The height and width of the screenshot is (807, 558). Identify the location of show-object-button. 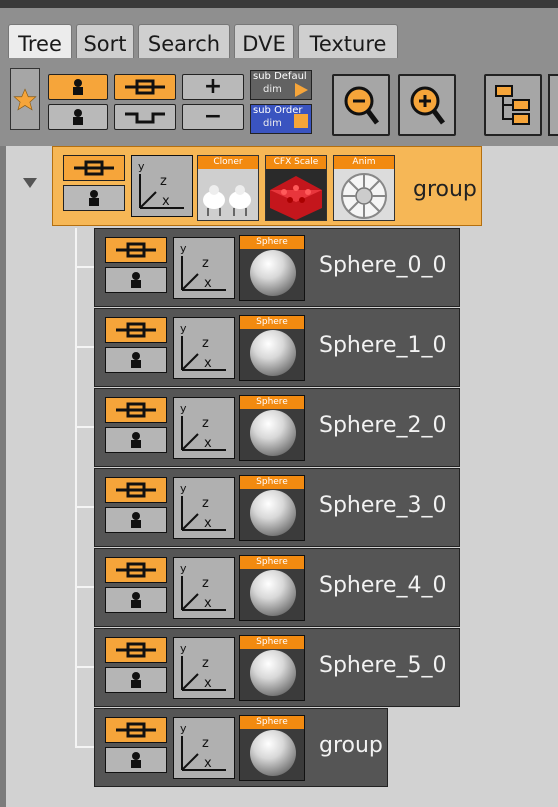
(78, 87).